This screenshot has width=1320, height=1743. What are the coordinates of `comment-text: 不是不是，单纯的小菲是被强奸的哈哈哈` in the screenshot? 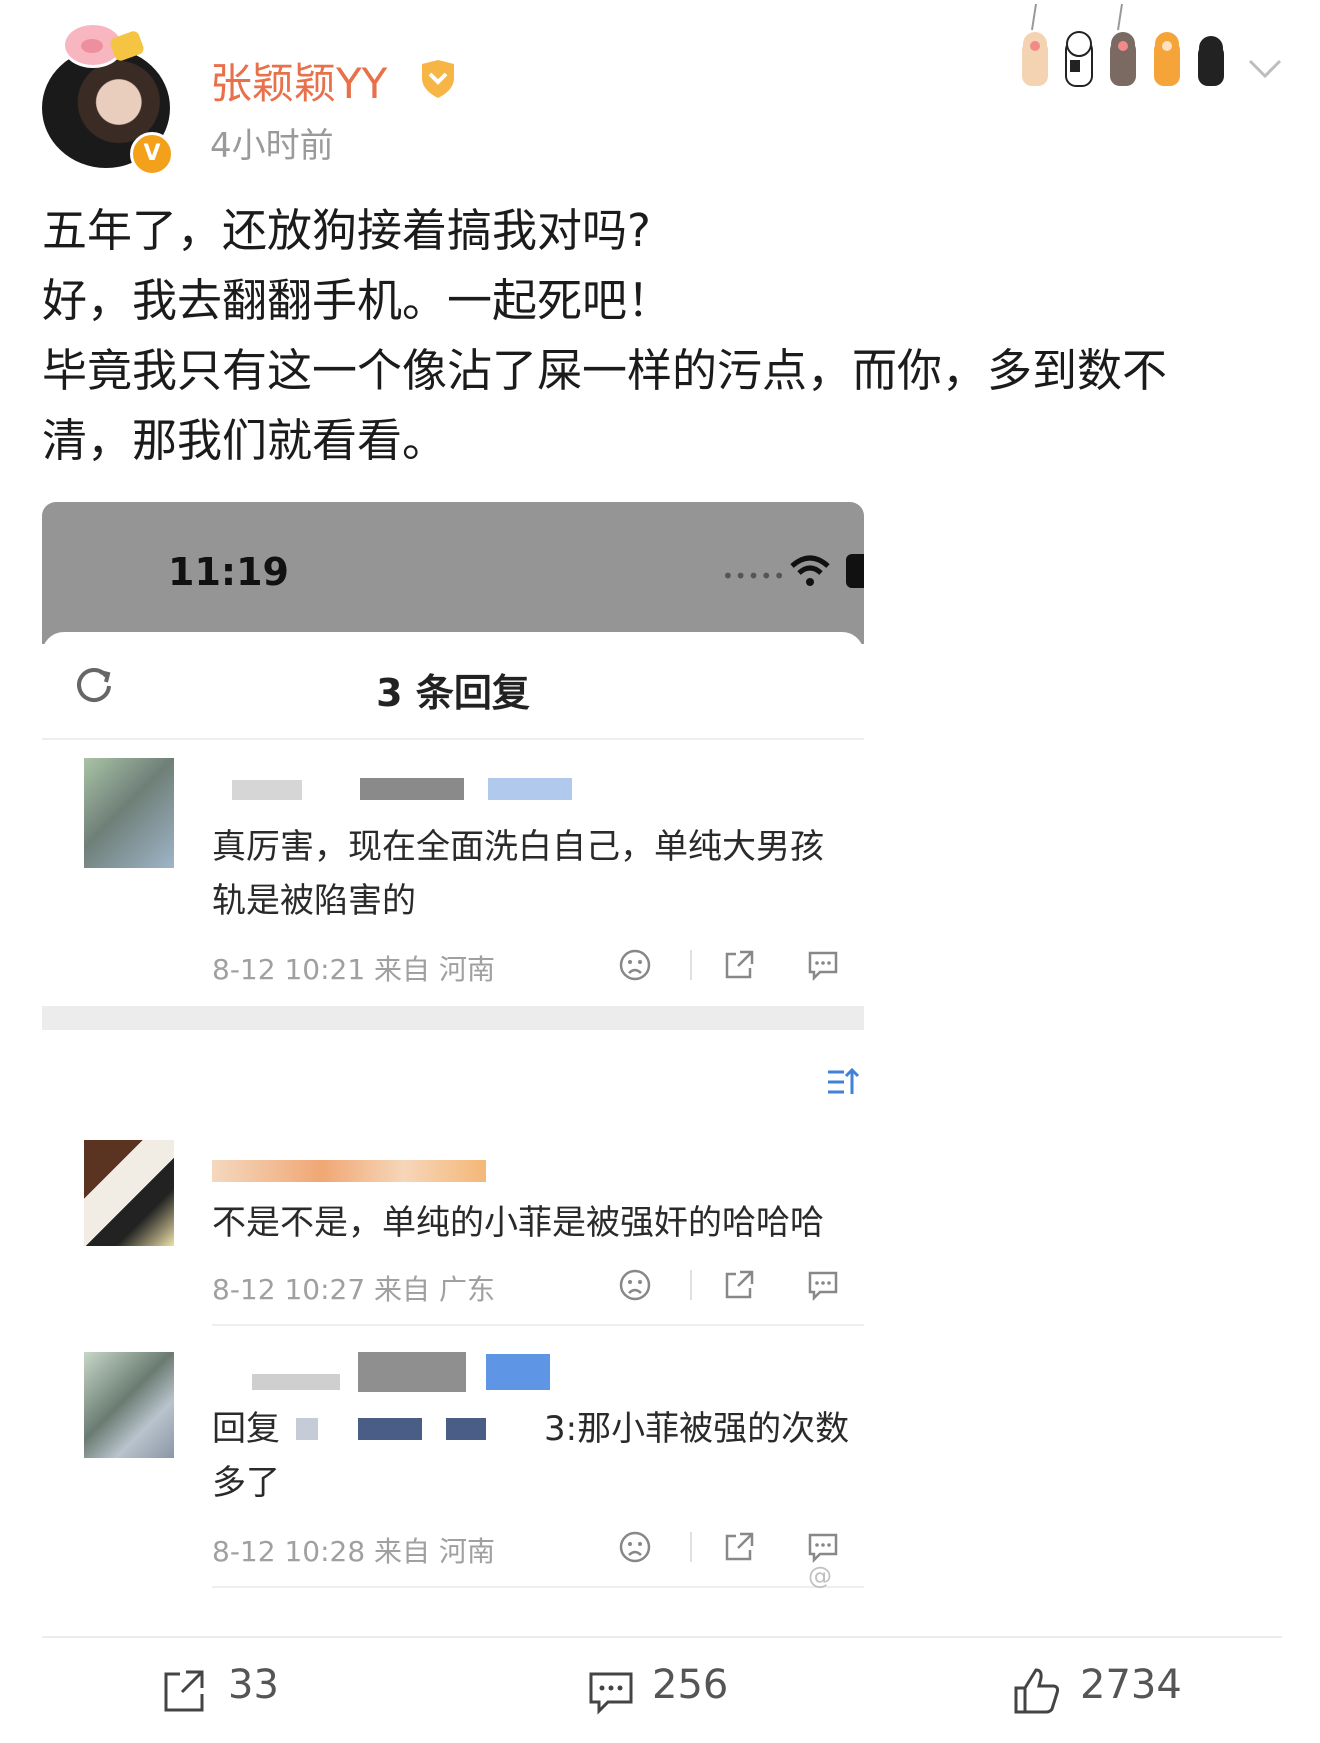 It's located at (518, 1223).